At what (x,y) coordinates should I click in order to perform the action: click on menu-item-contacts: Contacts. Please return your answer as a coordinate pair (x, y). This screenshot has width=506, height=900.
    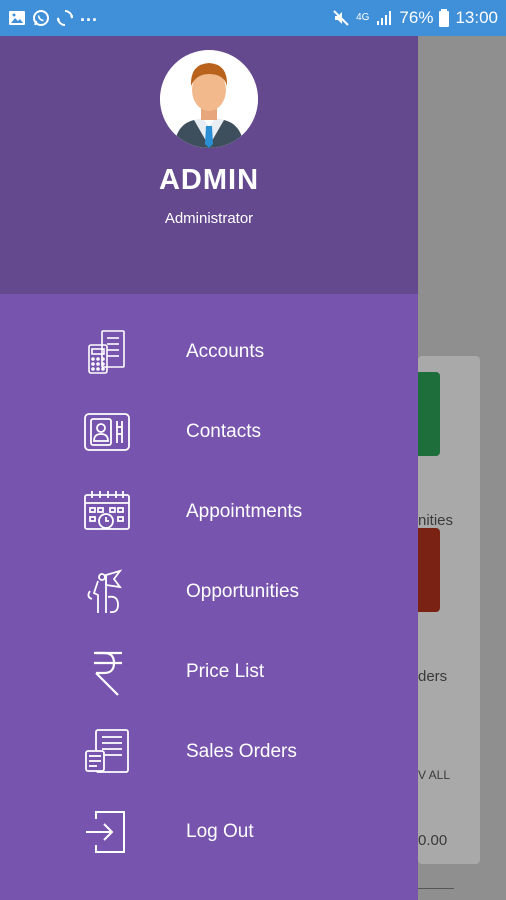
    Looking at the image, I should click on (209, 432).